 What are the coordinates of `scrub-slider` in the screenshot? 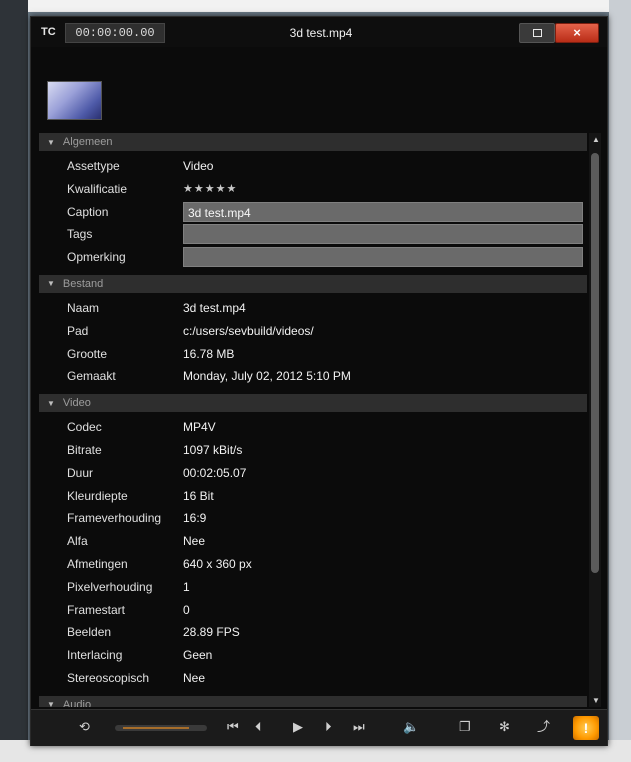 It's located at (161, 728).